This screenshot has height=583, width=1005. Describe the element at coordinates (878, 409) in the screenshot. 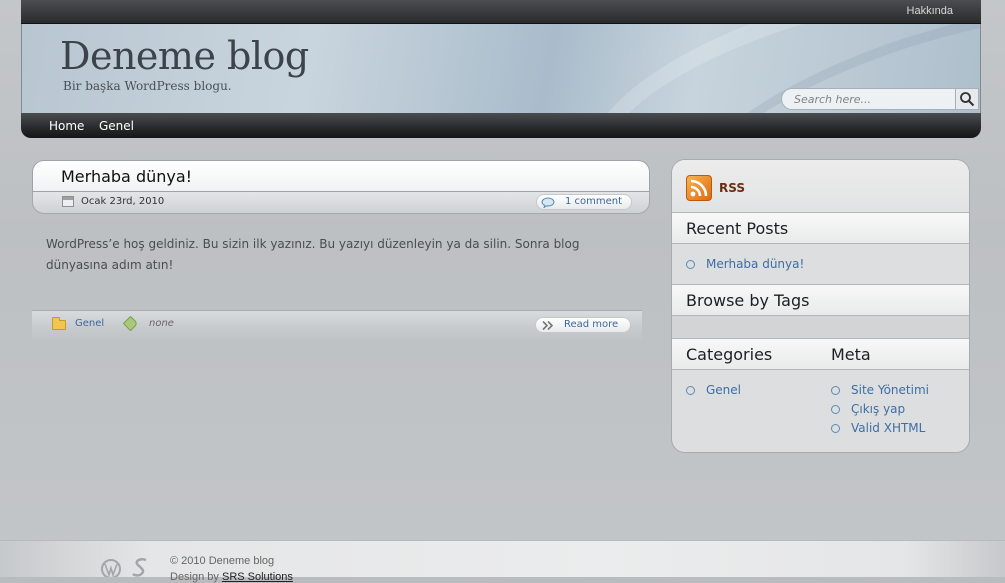

I see `meta-link-logout: Çıkış yap` at that location.